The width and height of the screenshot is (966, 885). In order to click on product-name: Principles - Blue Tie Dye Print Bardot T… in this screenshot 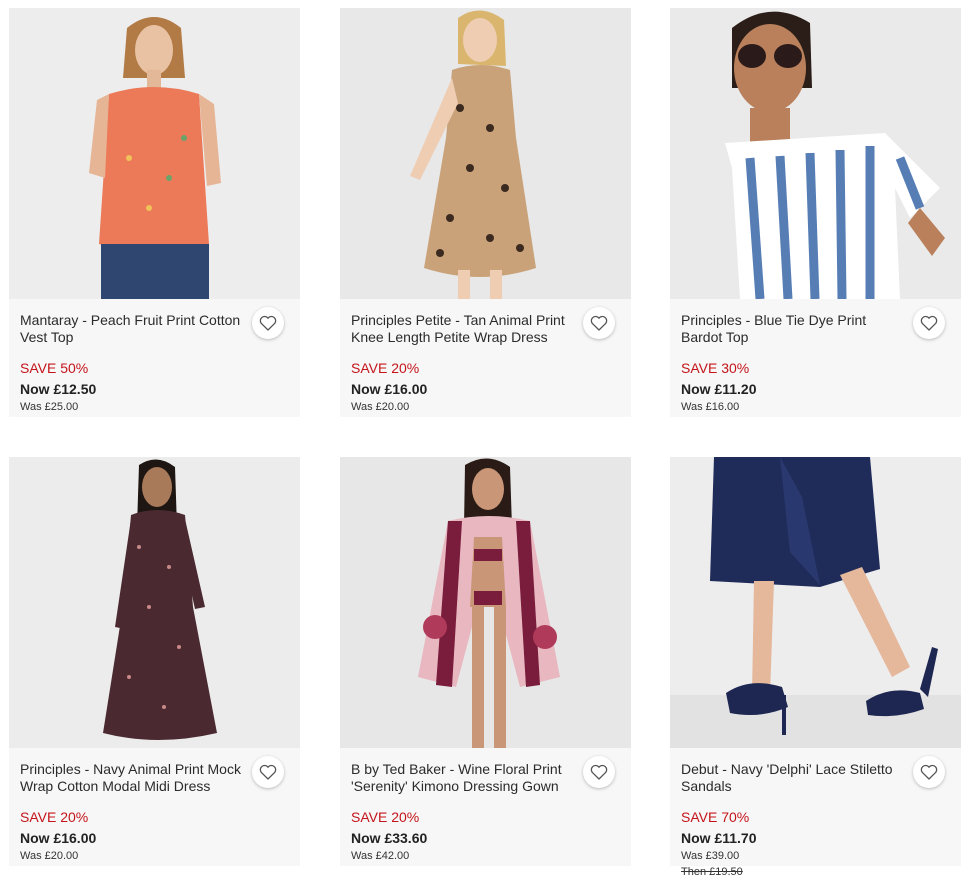, I will do `click(795, 329)`.